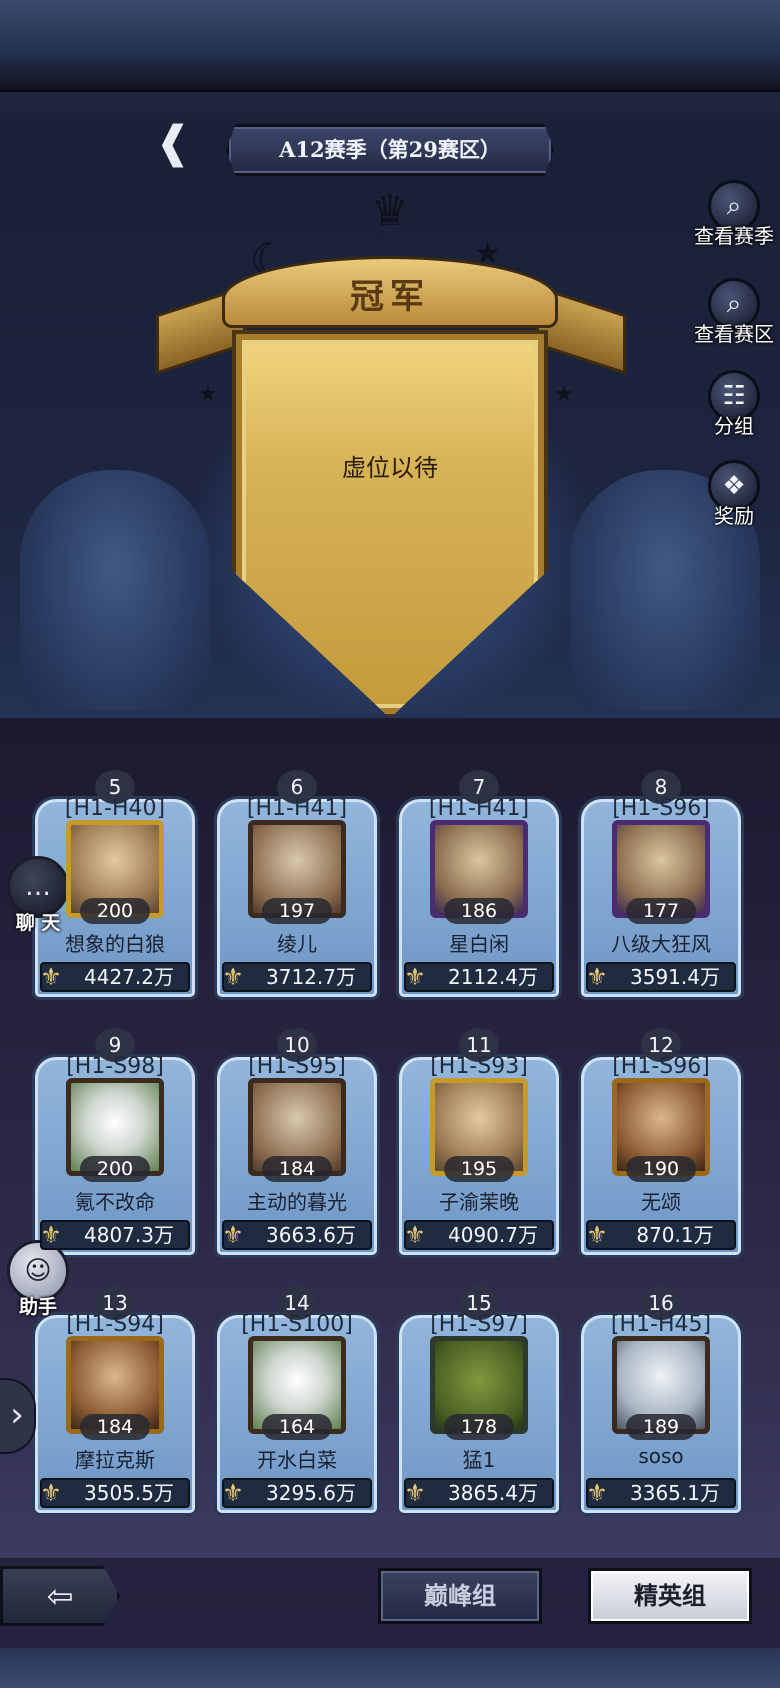  Describe the element at coordinates (670, 1596) in the screenshot. I see `tab-elite-group: 精英组` at that location.